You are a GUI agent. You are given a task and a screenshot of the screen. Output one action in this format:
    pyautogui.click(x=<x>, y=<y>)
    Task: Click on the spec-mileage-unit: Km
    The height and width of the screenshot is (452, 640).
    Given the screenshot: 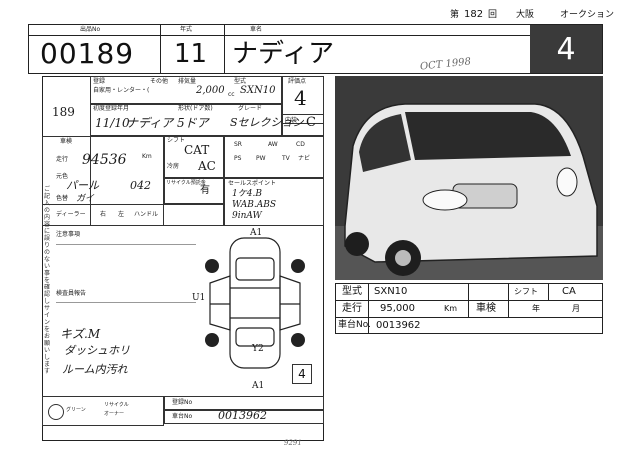 What is the action you would take?
    pyautogui.click(x=451, y=308)
    